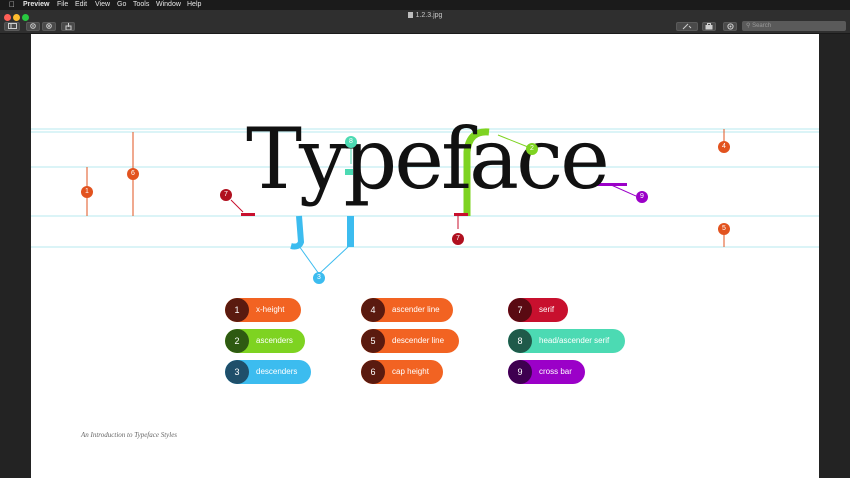  What do you see at coordinates (461, 214) in the screenshot?
I see `f-serif-highlight` at bounding box center [461, 214].